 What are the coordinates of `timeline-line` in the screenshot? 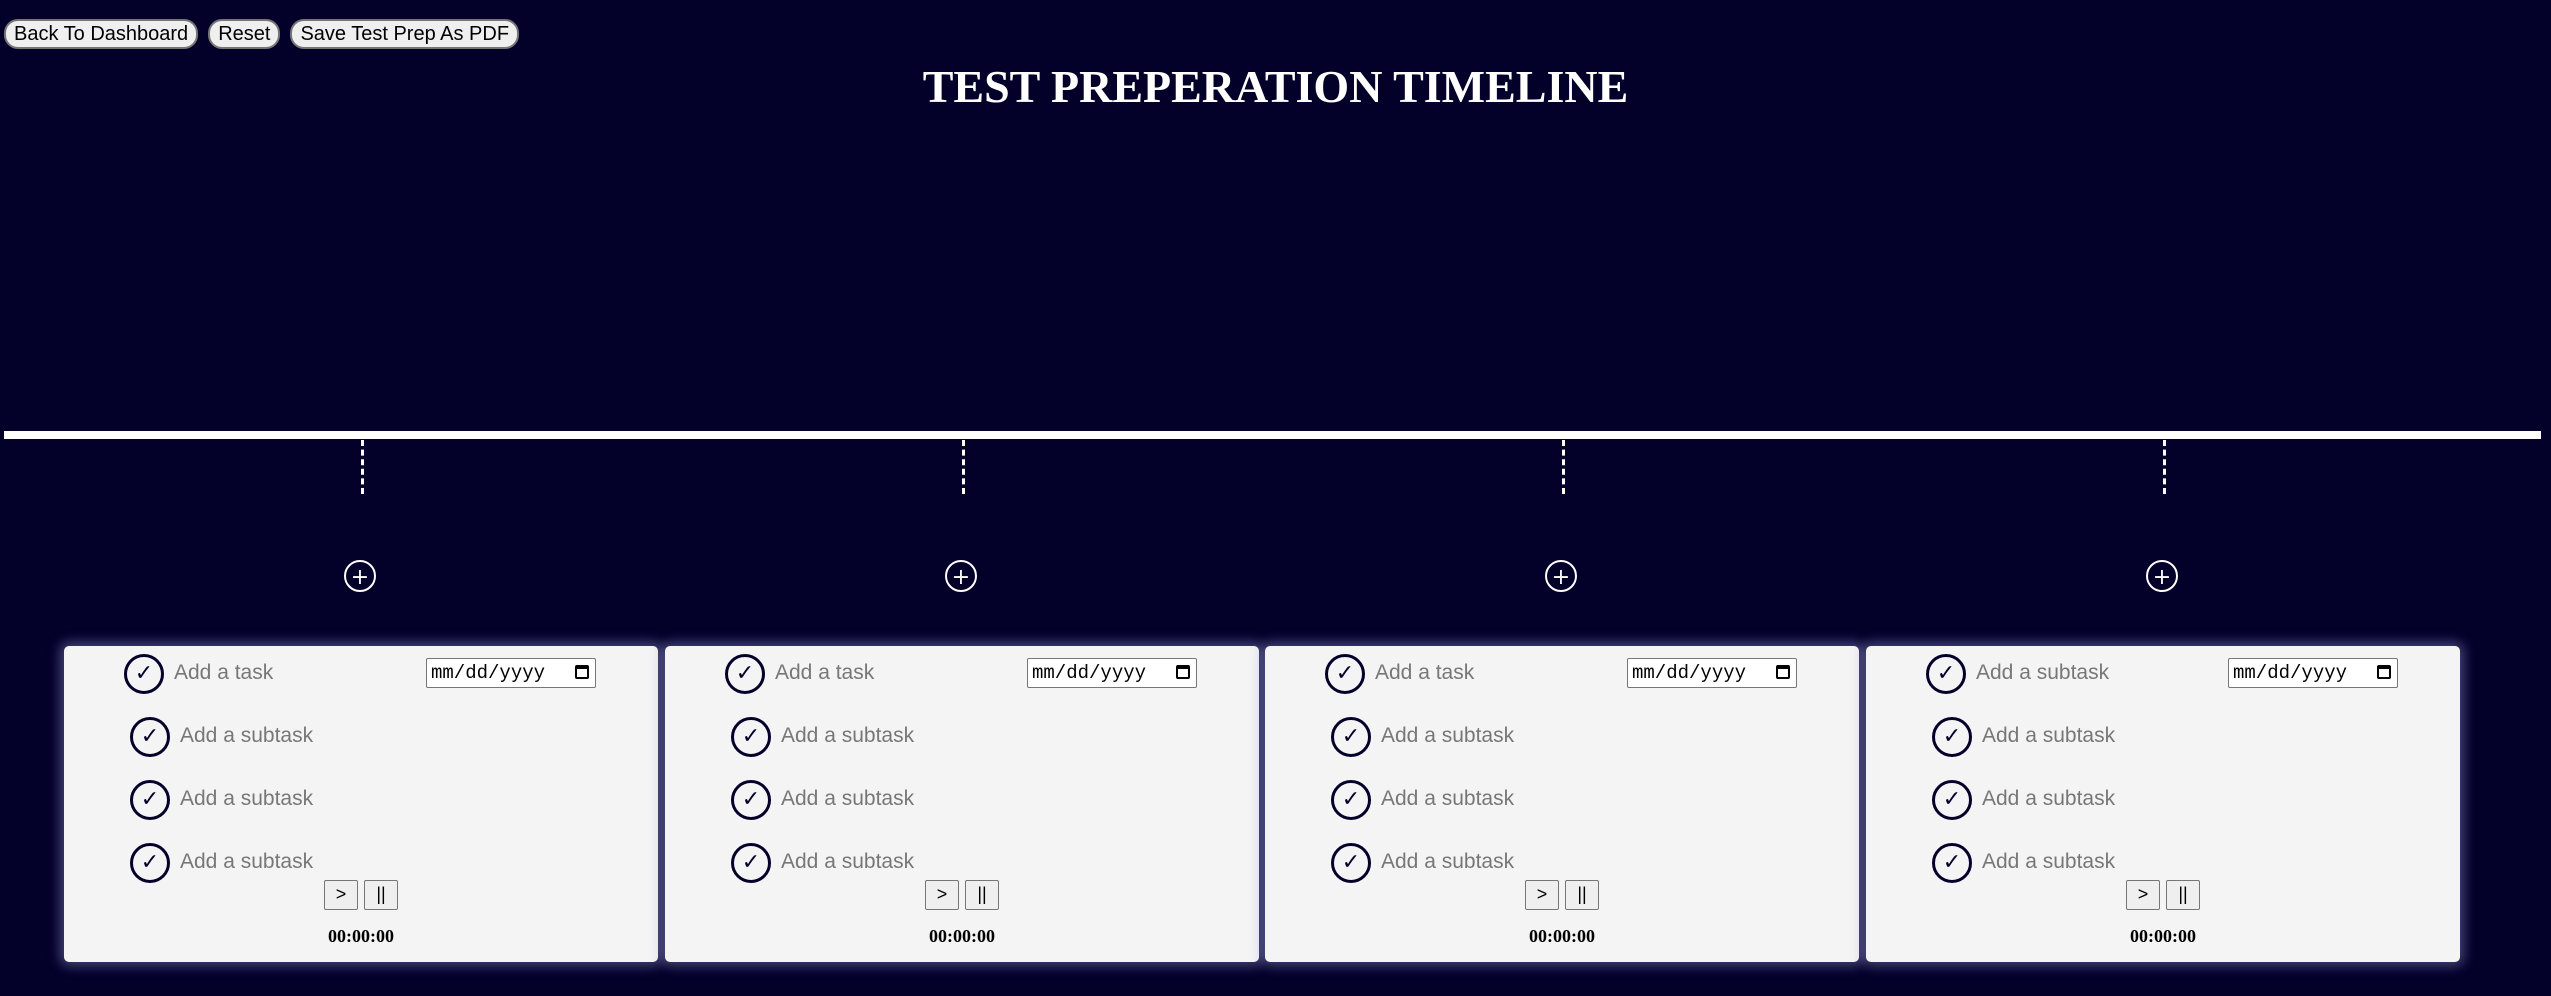 It's located at (1272, 435).